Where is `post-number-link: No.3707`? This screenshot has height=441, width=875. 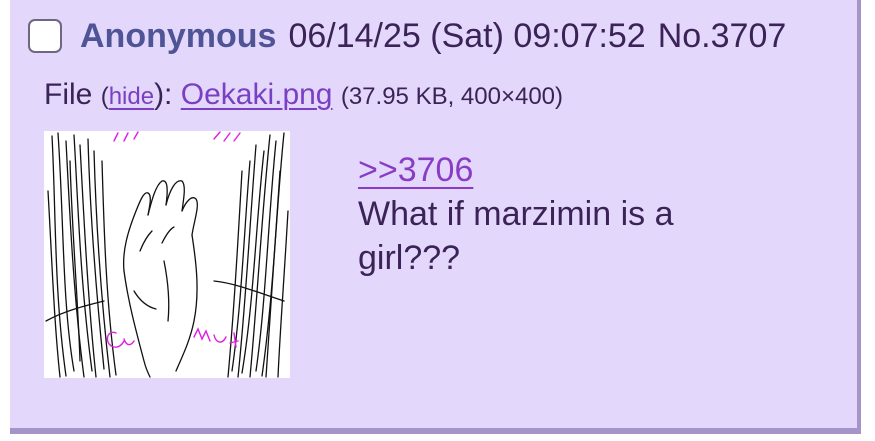 post-number-link: No.3707 is located at coordinates (722, 36).